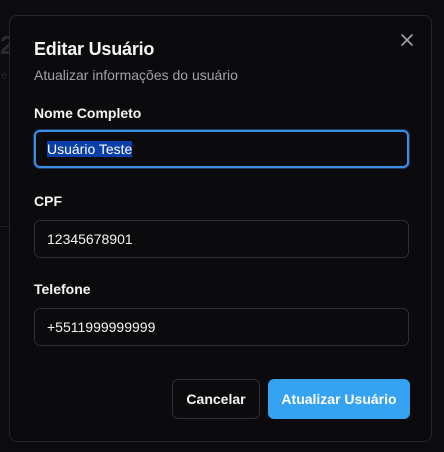 The height and width of the screenshot is (452, 444). Describe the element at coordinates (88, 113) in the screenshot. I see `full-name-label: Nome Completo` at that location.